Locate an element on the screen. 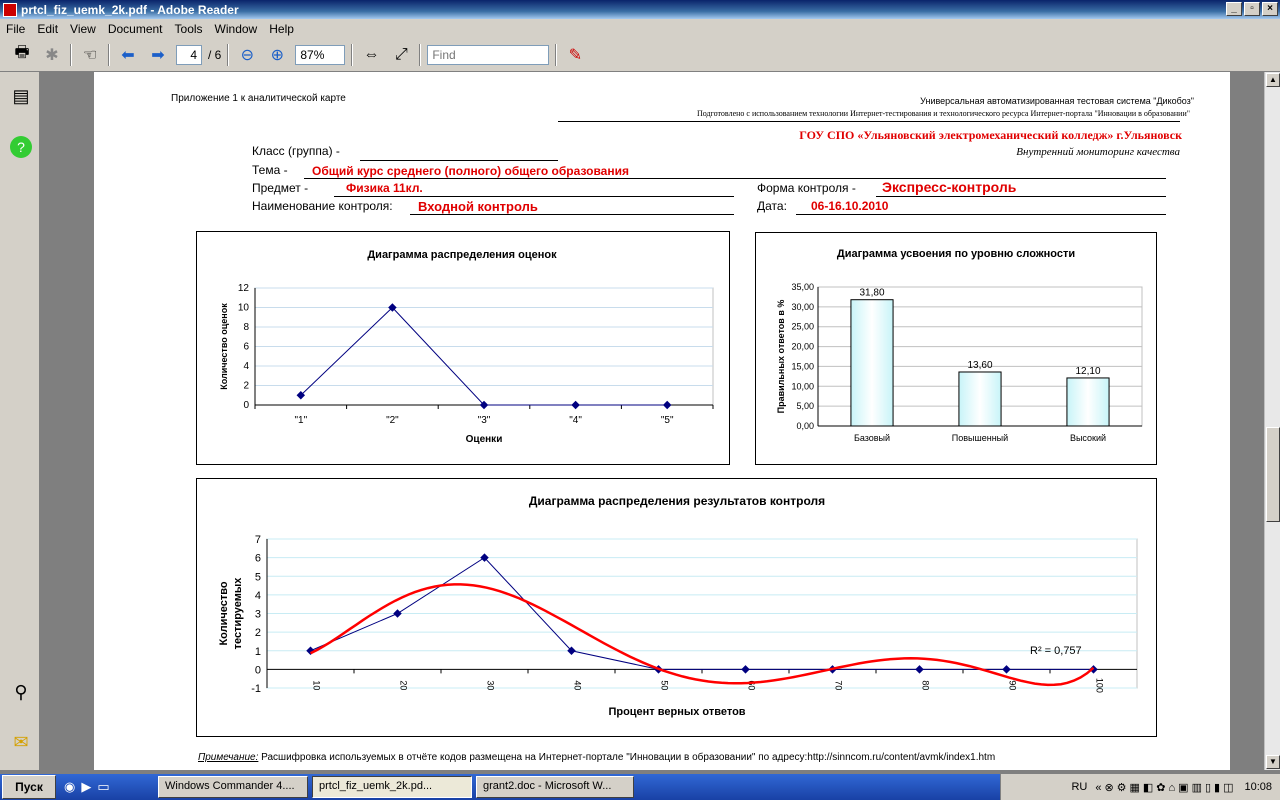 Image resolution: width=1280 pixels, height=800 pixels. y-tick-label: 0 is located at coordinates (246, 405).